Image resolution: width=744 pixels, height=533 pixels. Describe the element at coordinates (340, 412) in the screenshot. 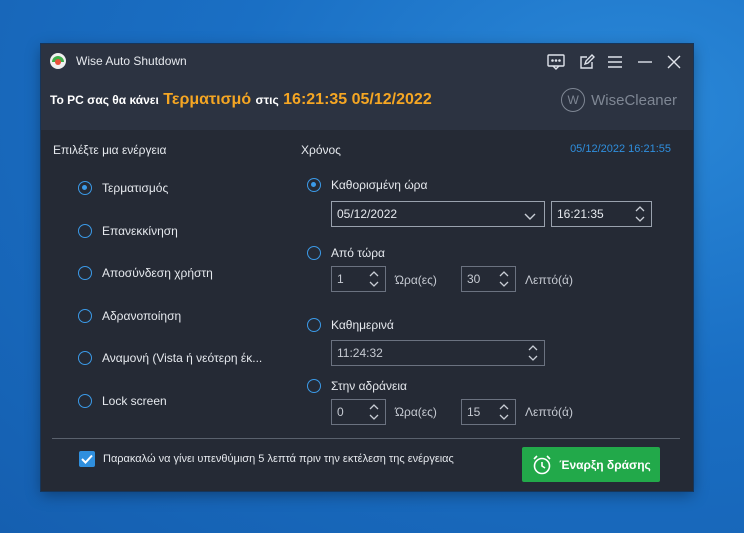

I see `hours-value: 0` at that location.